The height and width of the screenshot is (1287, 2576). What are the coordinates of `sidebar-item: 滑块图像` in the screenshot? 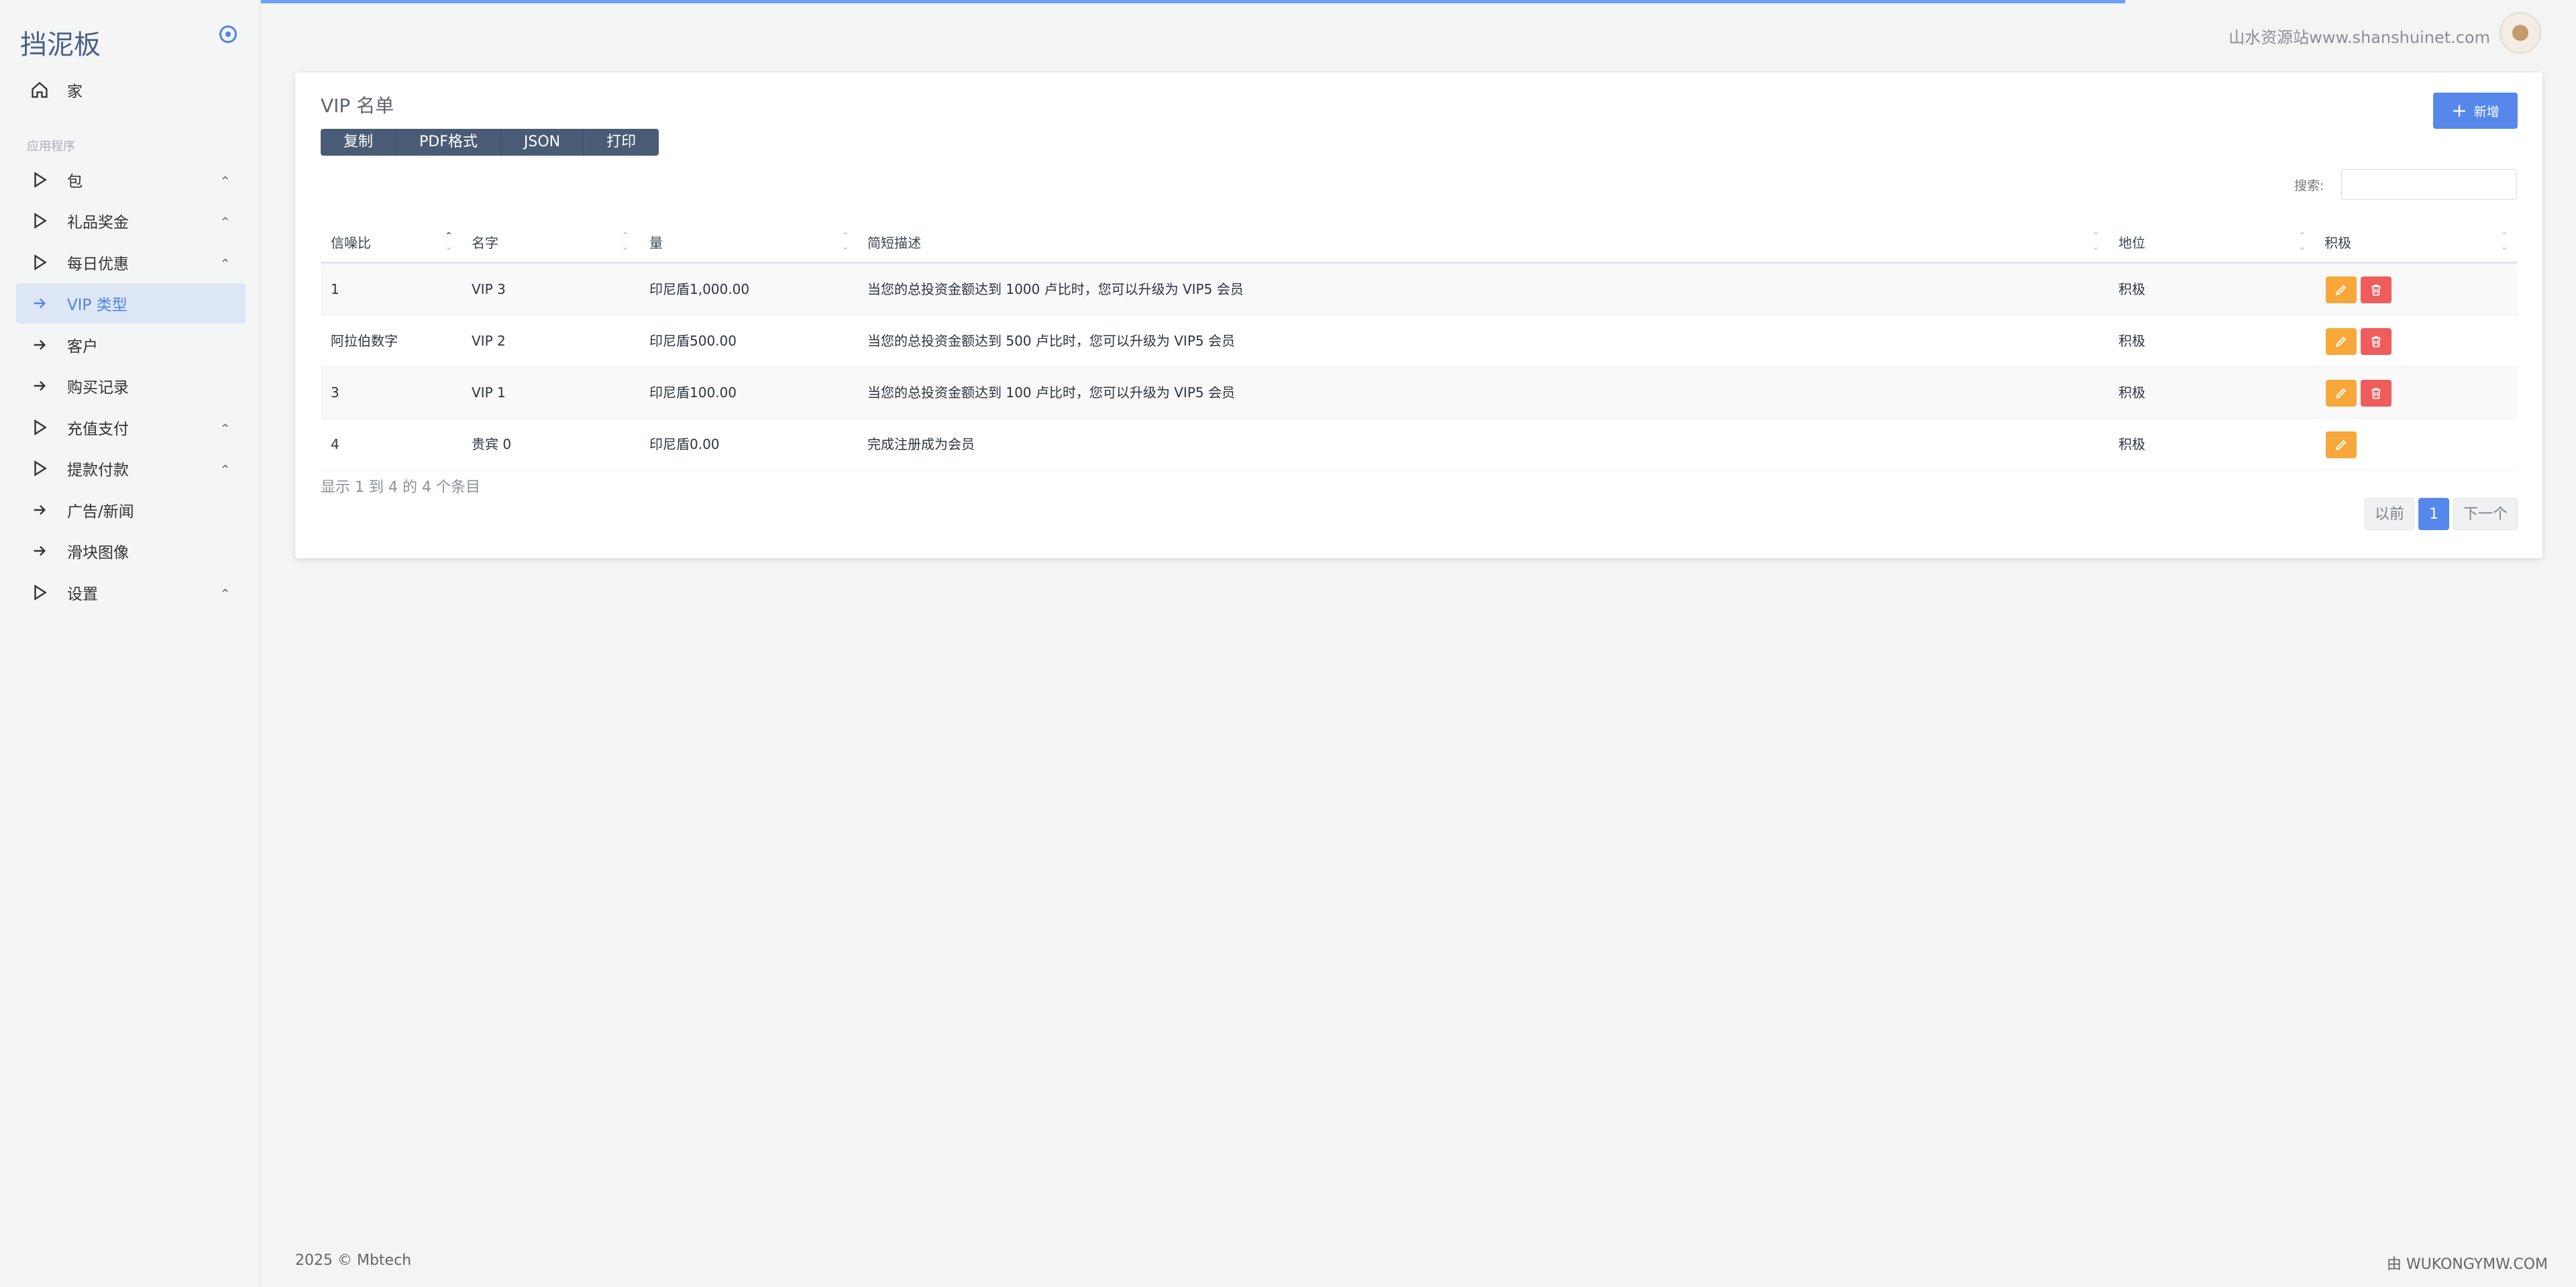 It's located at (131, 551).